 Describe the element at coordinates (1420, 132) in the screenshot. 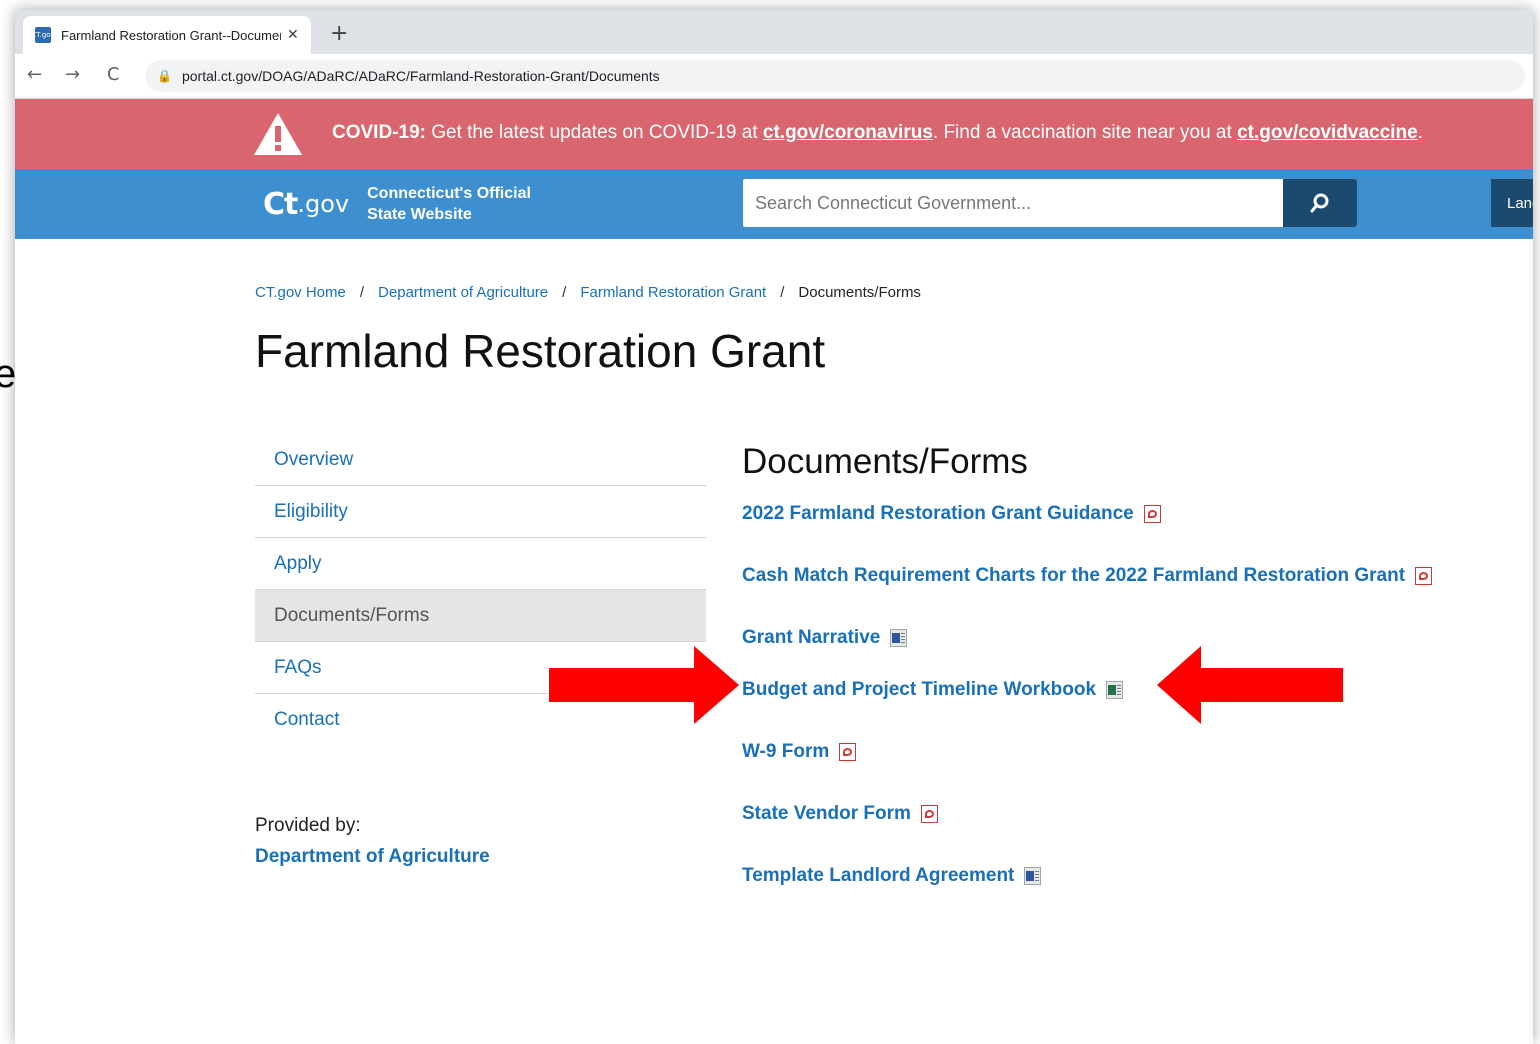

I see `covid-text-3: .` at that location.